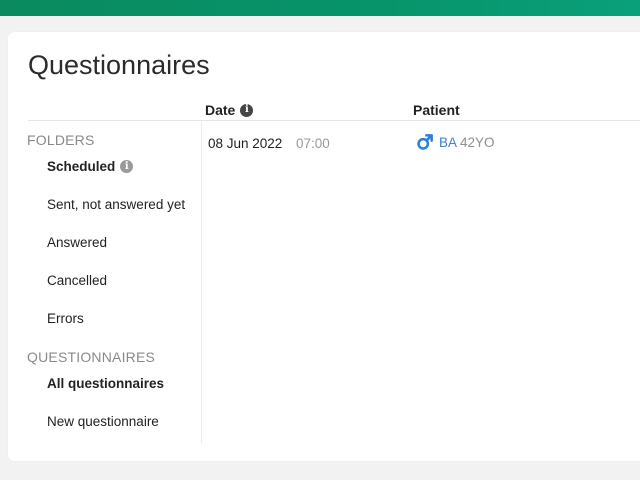  Describe the element at coordinates (477, 142) in the screenshot. I see `patient-age: 42YO` at that location.